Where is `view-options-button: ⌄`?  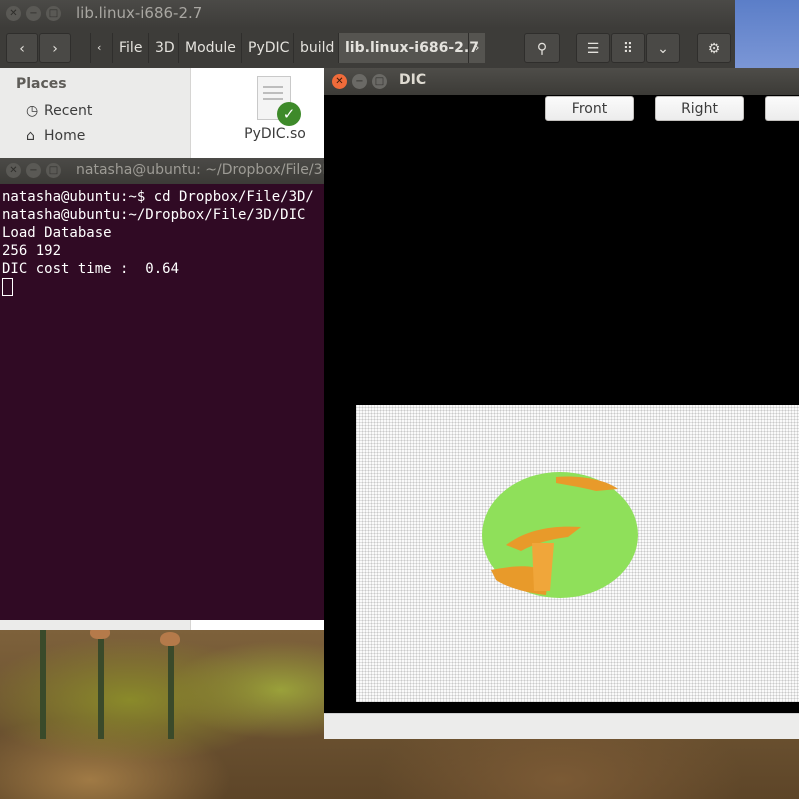
view-options-button: ⌄ is located at coordinates (663, 48).